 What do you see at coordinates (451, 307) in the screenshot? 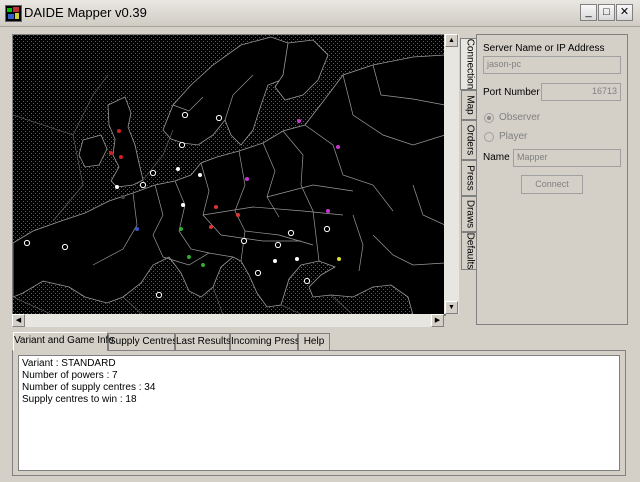
I see `scroll-down-icon: ▼` at bounding box center [451, 307].